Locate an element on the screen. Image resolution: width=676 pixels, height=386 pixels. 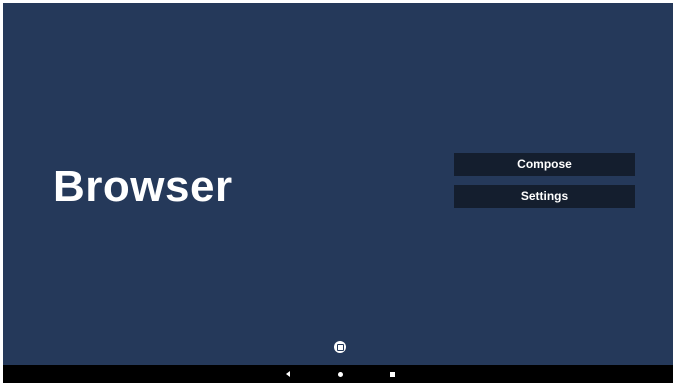
settings-button: Settings is located at coordinates (544, 196).